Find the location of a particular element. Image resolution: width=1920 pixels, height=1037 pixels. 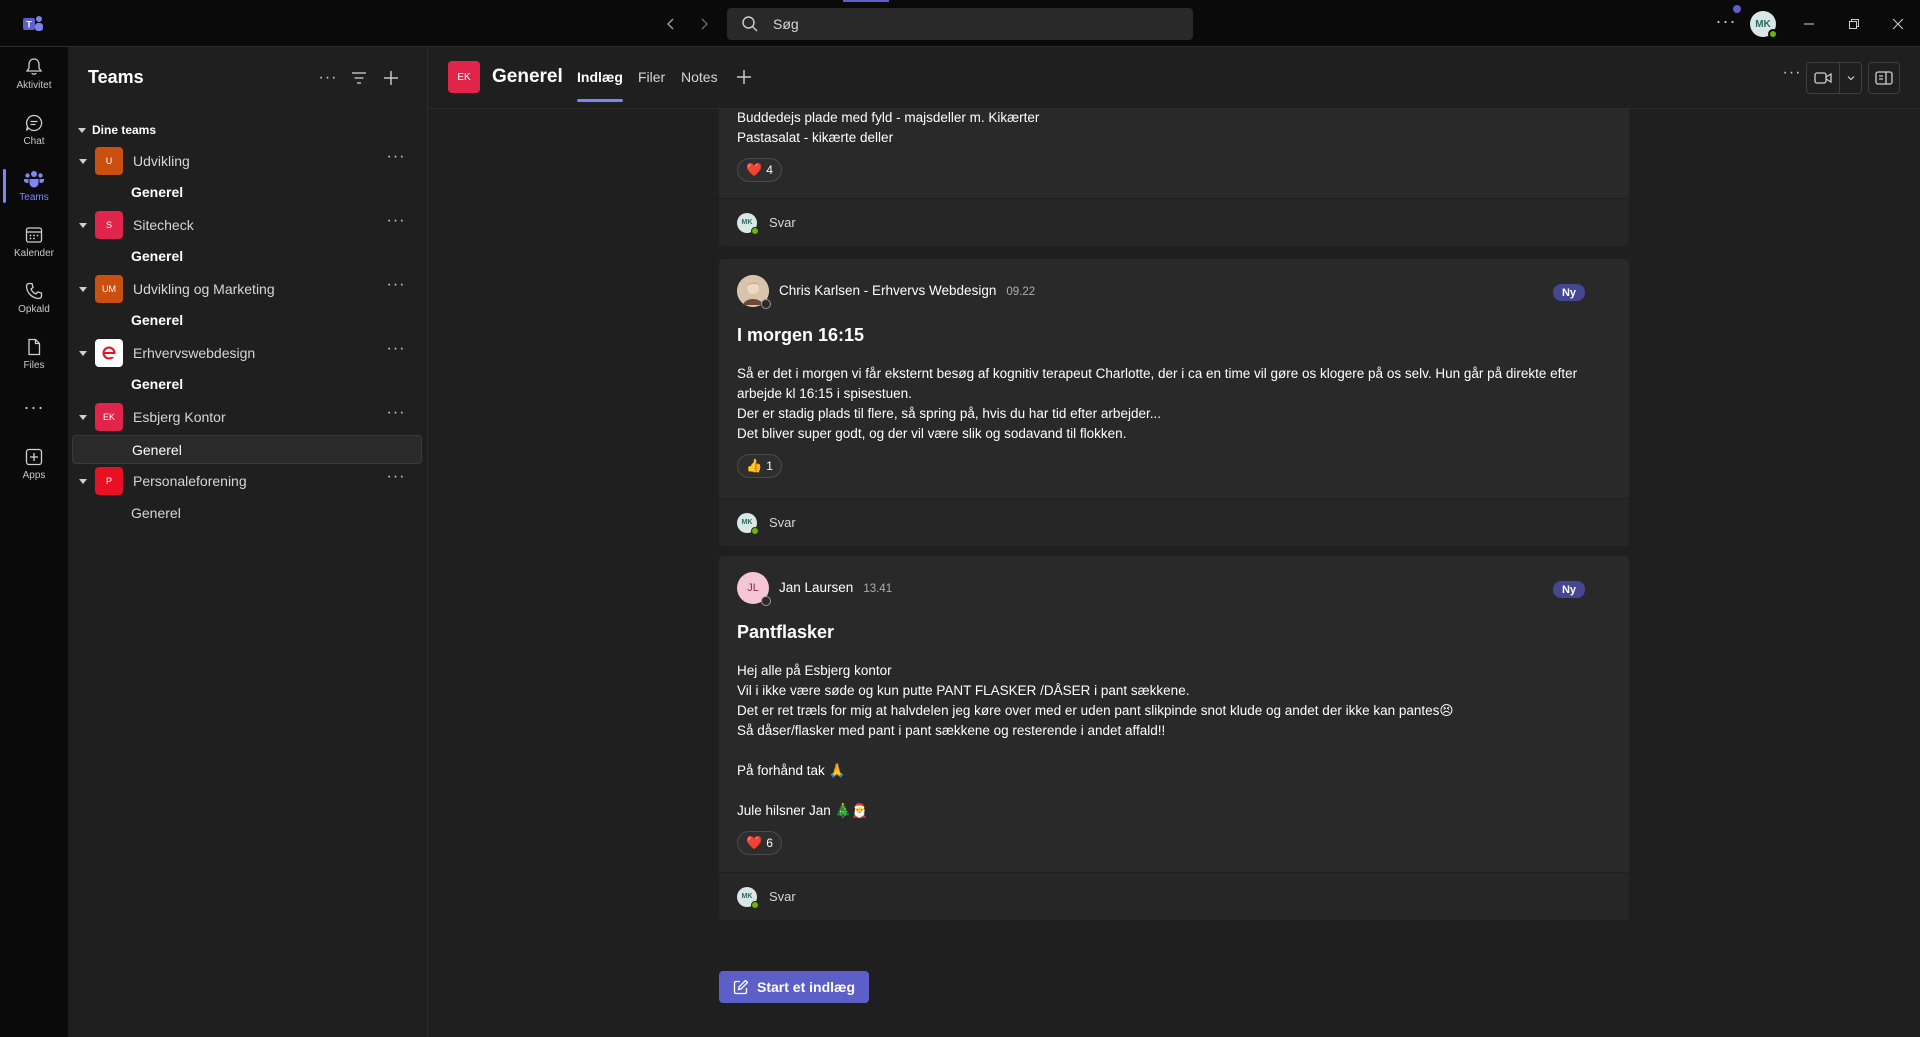

teams-more-button: ··· is located at coordinates (328, 78).